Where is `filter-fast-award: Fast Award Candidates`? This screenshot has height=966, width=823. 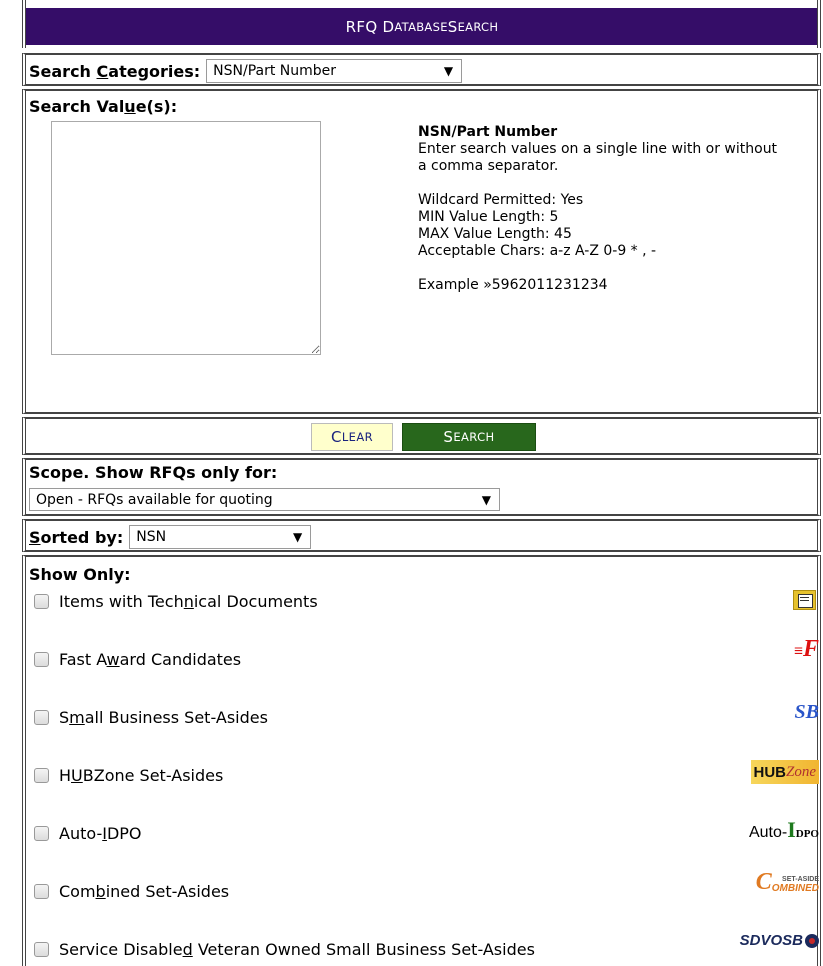 filter-fast-award: Fast Award Candidates is located at coordinates (137, 659).